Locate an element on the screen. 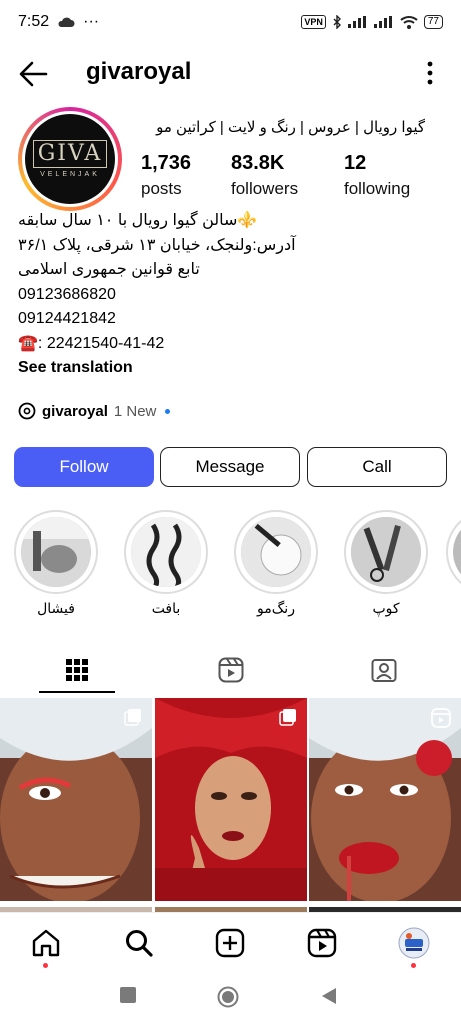 The height and width of the screenshot is (1024, 461). threads-link: givaroyal 1 New is located at coordinates (94, 411).